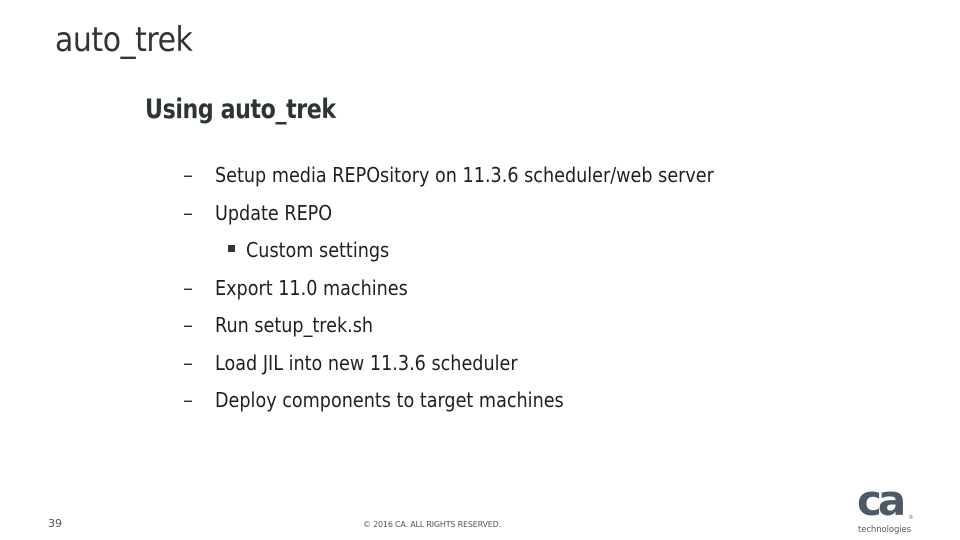  I want to click on logo-tagline: technologies, so click(884, 530).